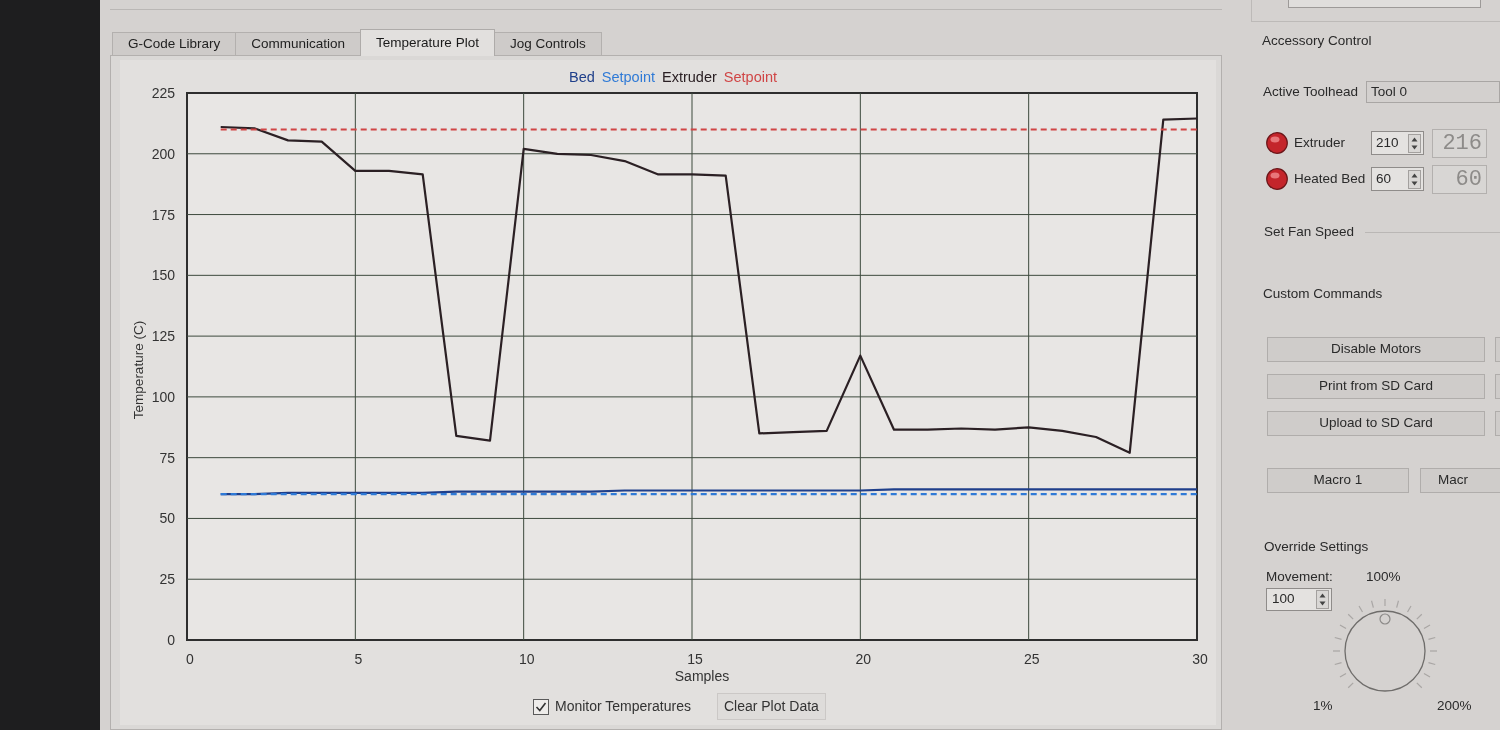 The image size is (1500, 730). I want to click on field-label: Movement:, so click(1300, 576).